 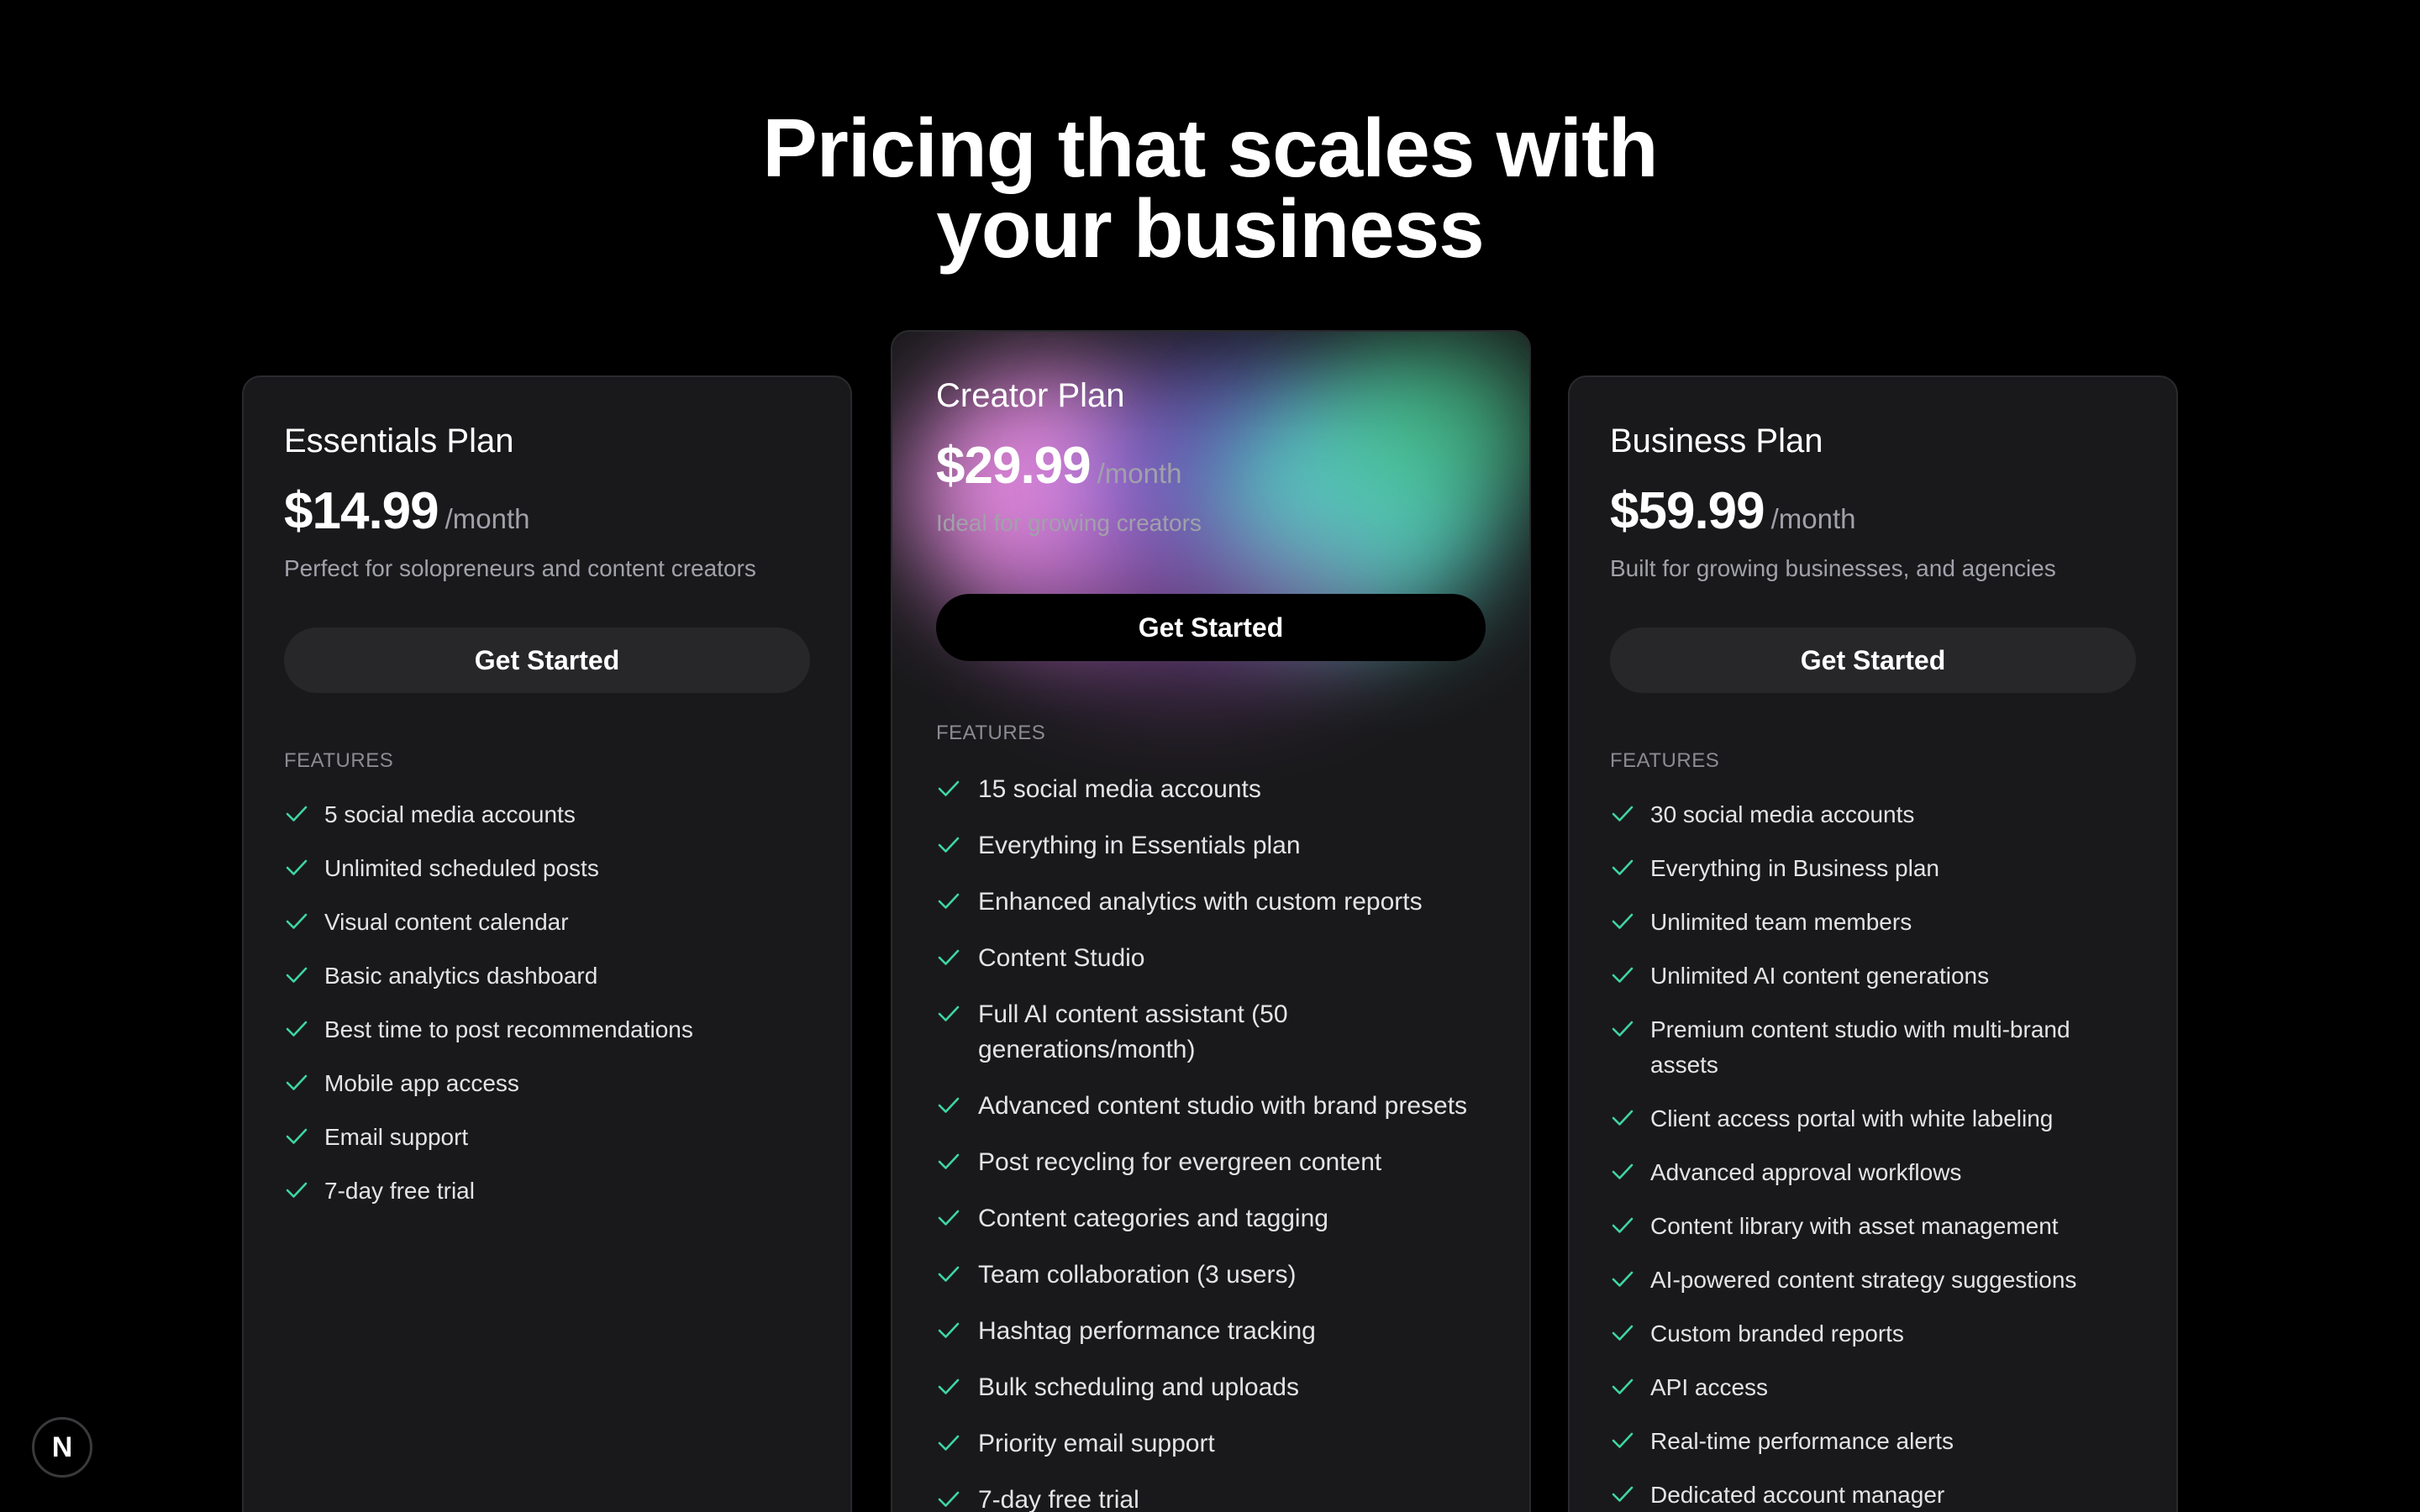 What do you see at coordinates (397, 1137) in the screenshot?
I see `feature-text: Email support` at bounding box center [397, 1137].